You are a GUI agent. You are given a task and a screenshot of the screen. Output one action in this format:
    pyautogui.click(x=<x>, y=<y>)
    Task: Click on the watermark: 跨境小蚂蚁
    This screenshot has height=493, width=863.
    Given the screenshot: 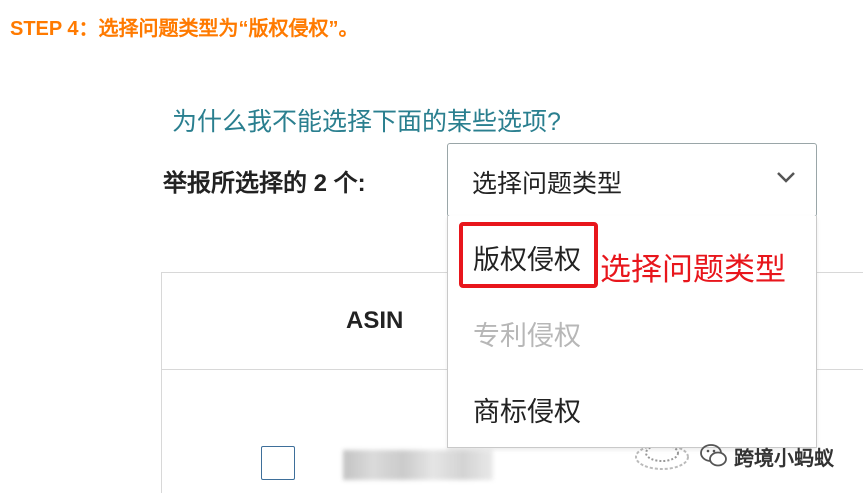 What is the action you would take?
    pyautogui.click(x=767, y=456)
    